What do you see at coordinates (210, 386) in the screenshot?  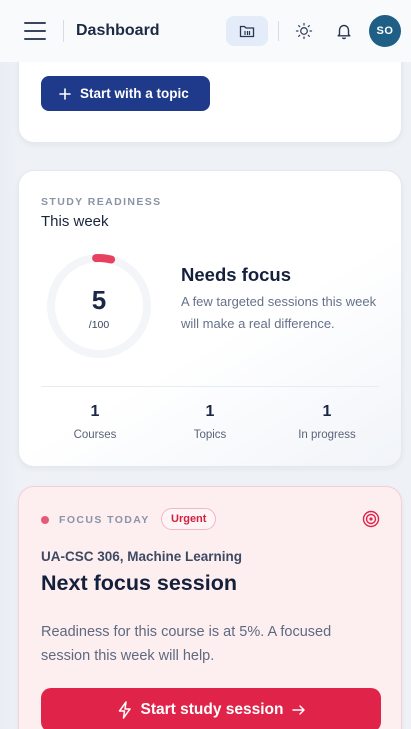 I see `stats-divider` at bounding box center [210, 386].